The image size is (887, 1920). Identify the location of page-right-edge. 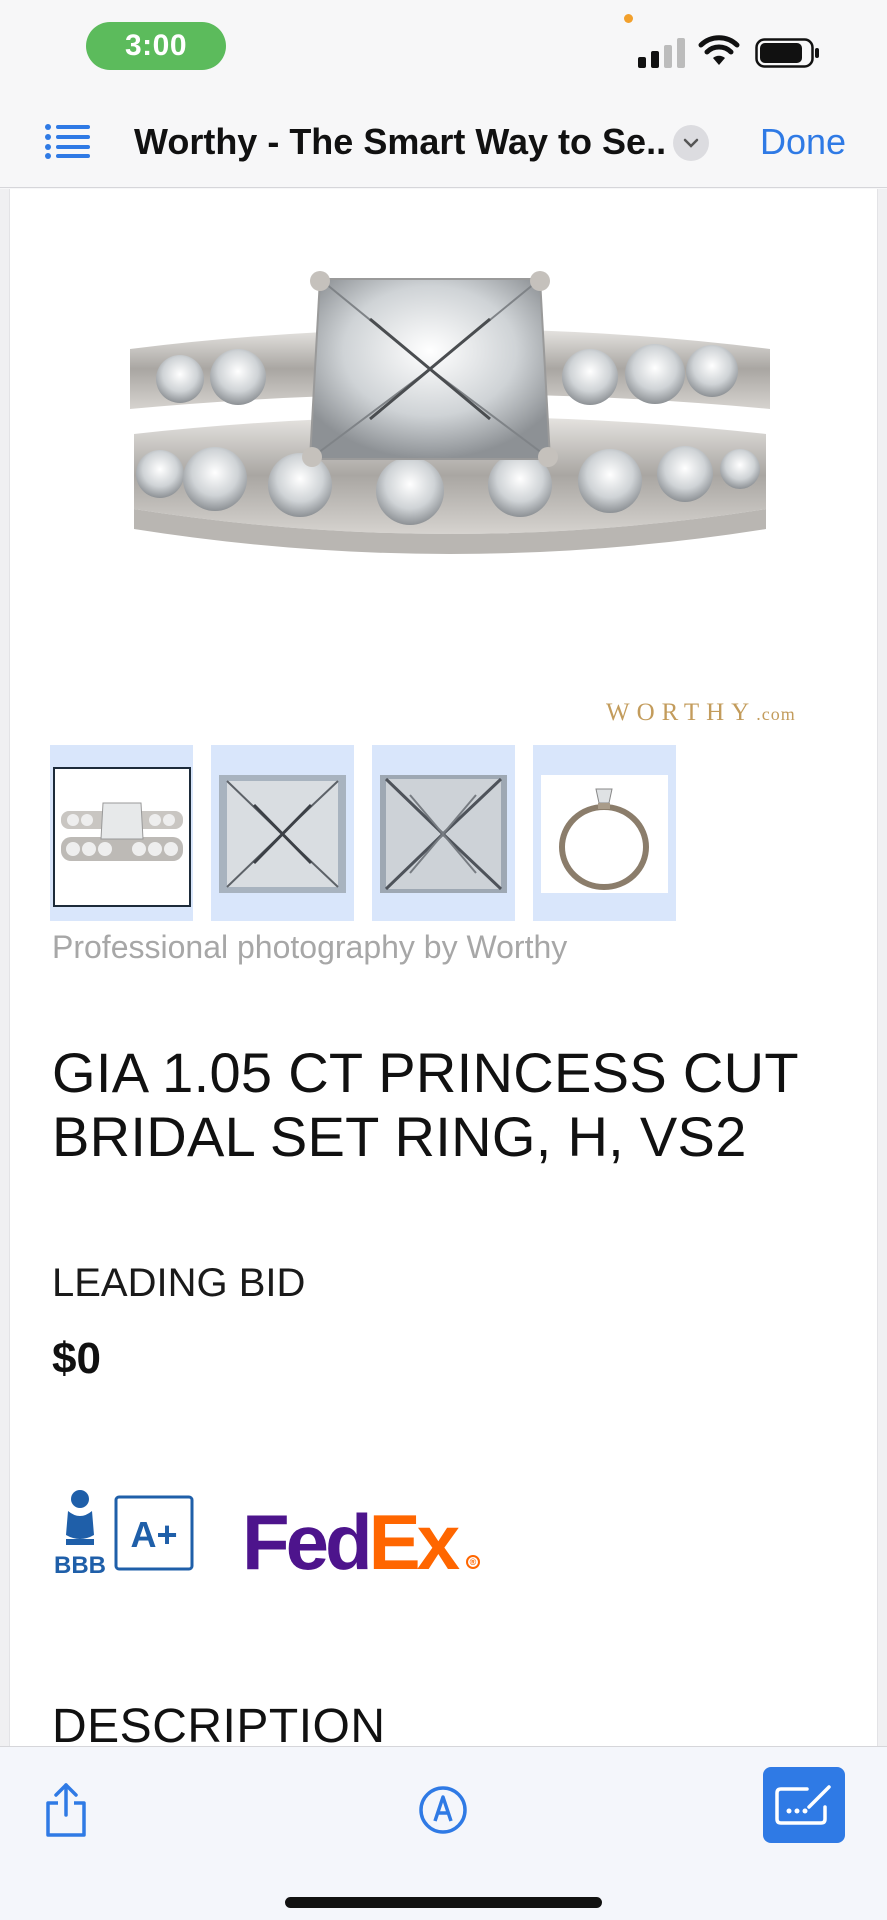
(882, 967).